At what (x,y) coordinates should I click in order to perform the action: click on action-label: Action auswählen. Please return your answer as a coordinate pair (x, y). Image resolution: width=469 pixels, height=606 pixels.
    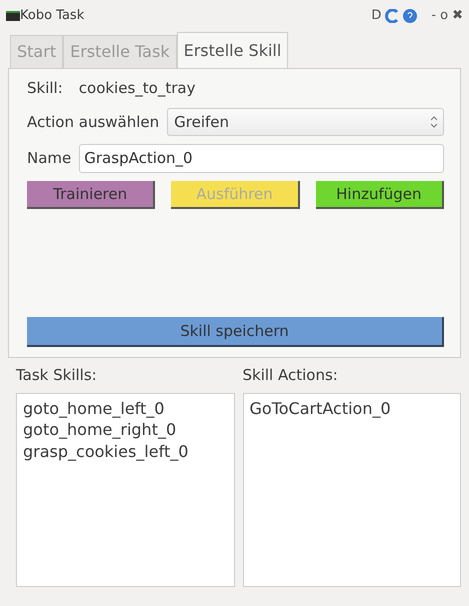
    Looking at the image, I should click on (93, 122).